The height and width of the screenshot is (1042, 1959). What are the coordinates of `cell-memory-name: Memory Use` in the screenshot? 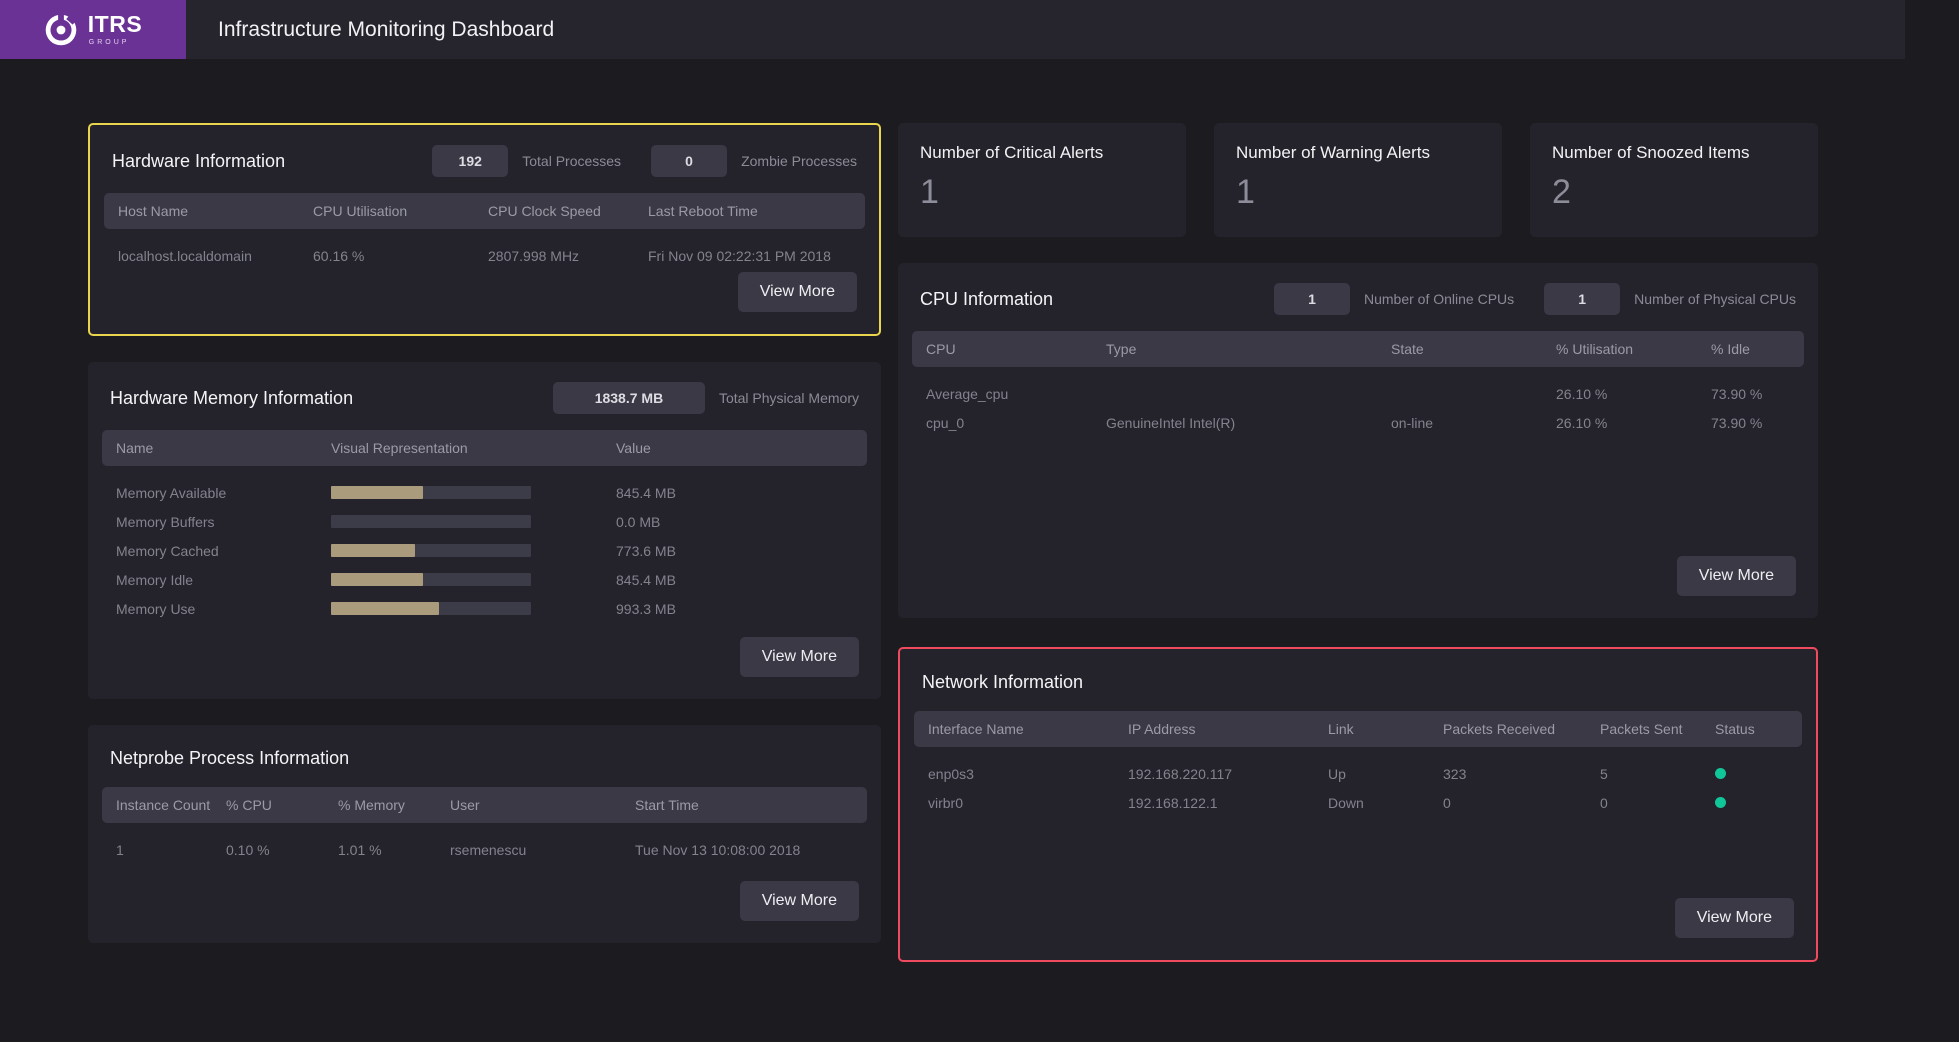 It's located at (156, 608).